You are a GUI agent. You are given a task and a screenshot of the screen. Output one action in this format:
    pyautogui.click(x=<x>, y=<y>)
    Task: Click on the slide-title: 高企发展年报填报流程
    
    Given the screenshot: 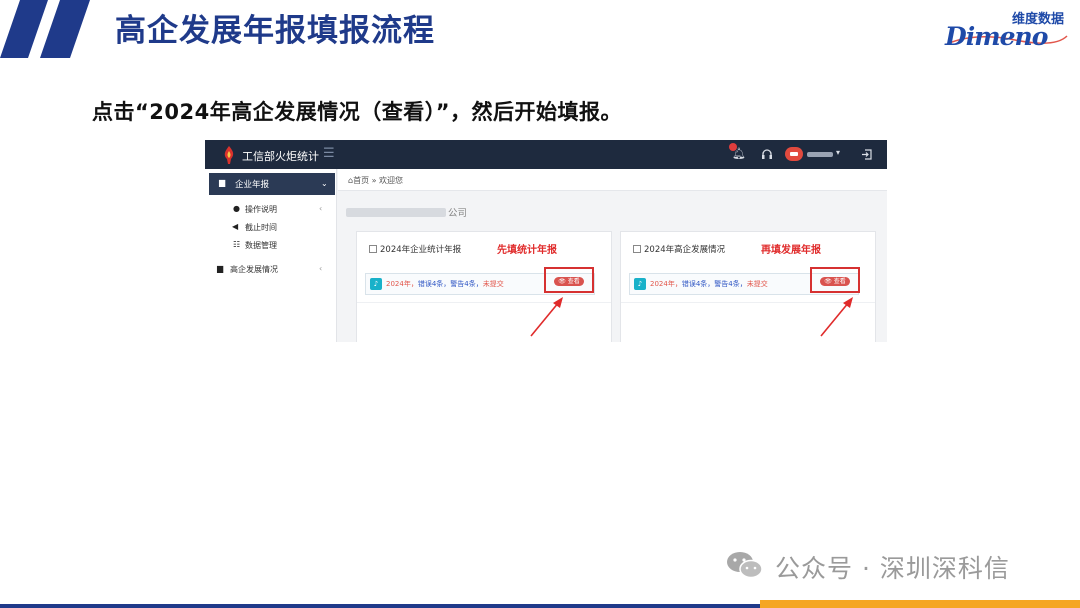 What is the action you would take?
    pyautogui.click(x=275, y=31)
    